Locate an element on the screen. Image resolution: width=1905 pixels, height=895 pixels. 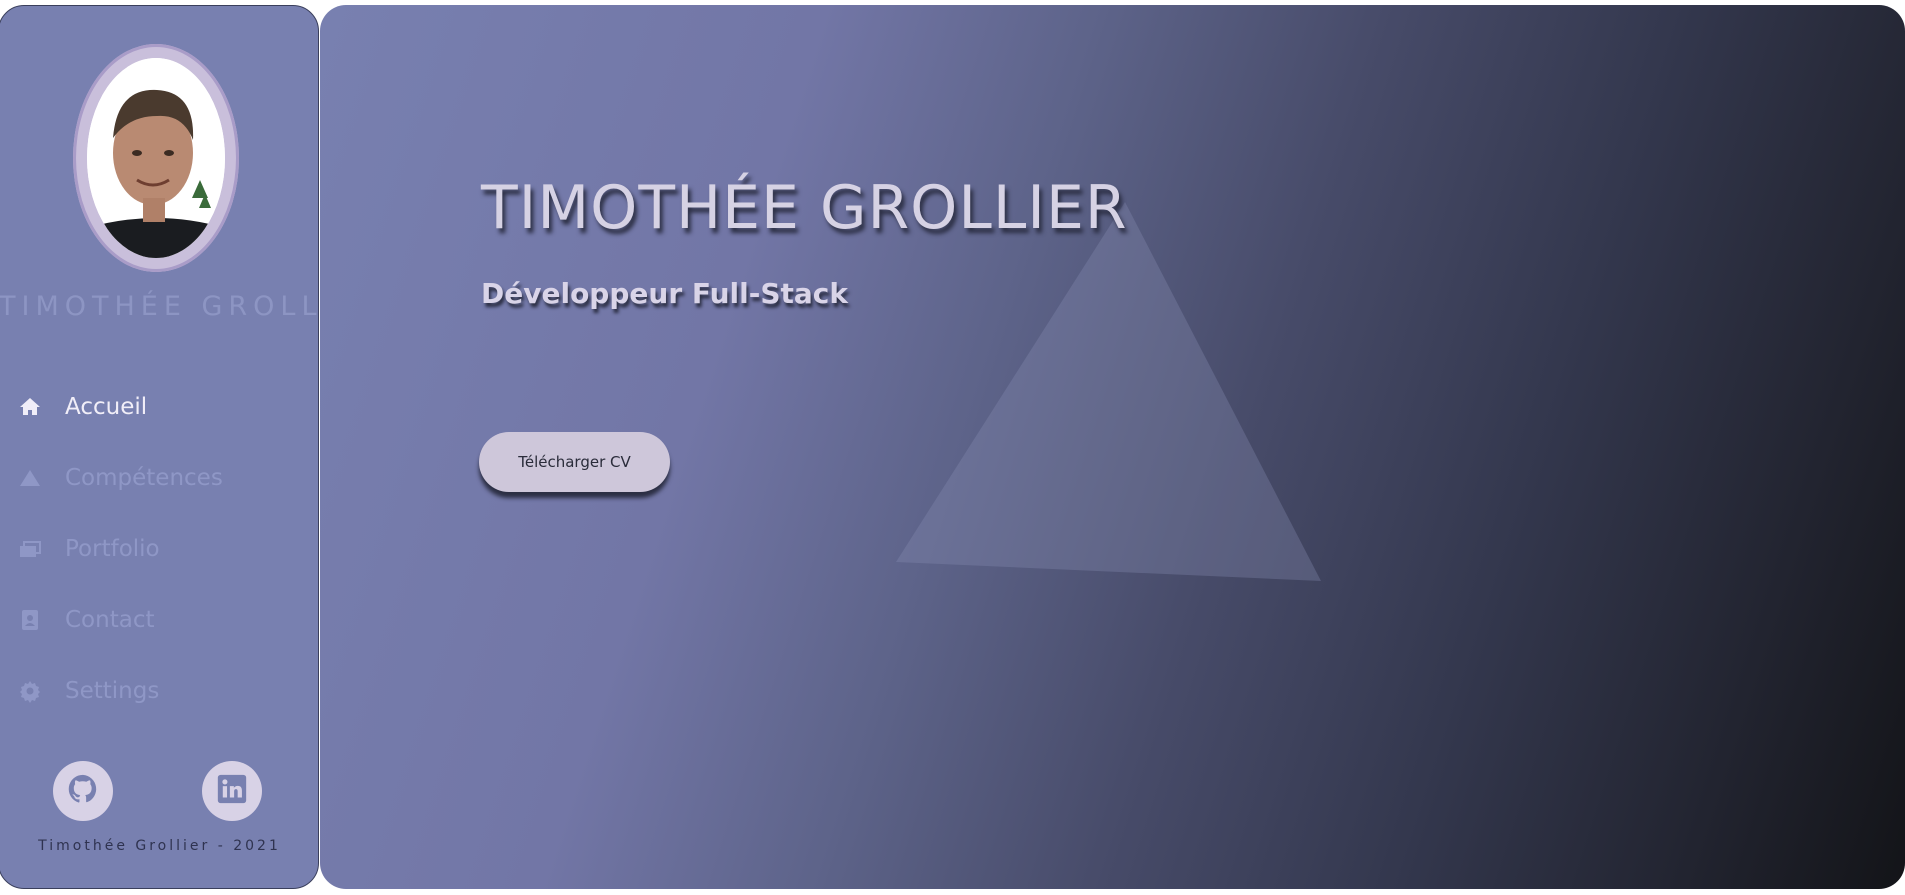
gear-icon is located at coordinates (30, 691).